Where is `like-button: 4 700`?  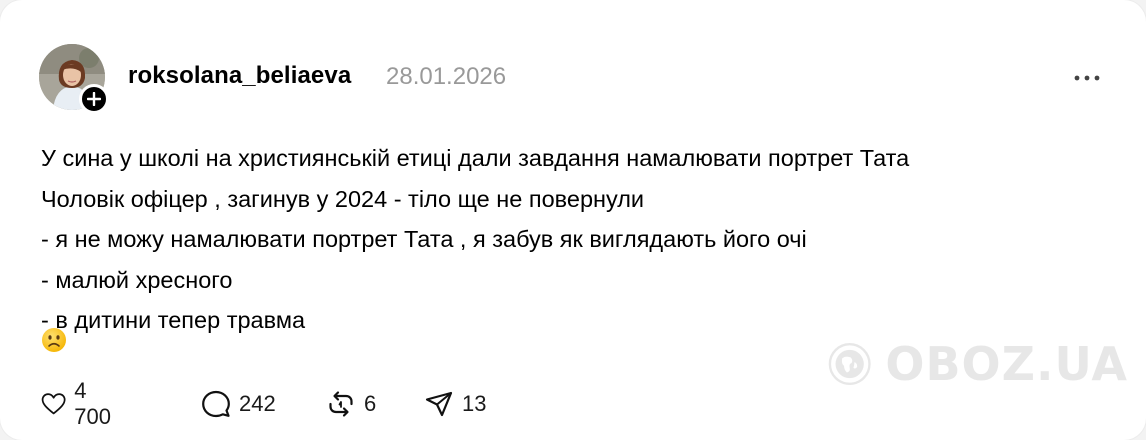 like-button: 4 700 is located at coordinates (79, 403).